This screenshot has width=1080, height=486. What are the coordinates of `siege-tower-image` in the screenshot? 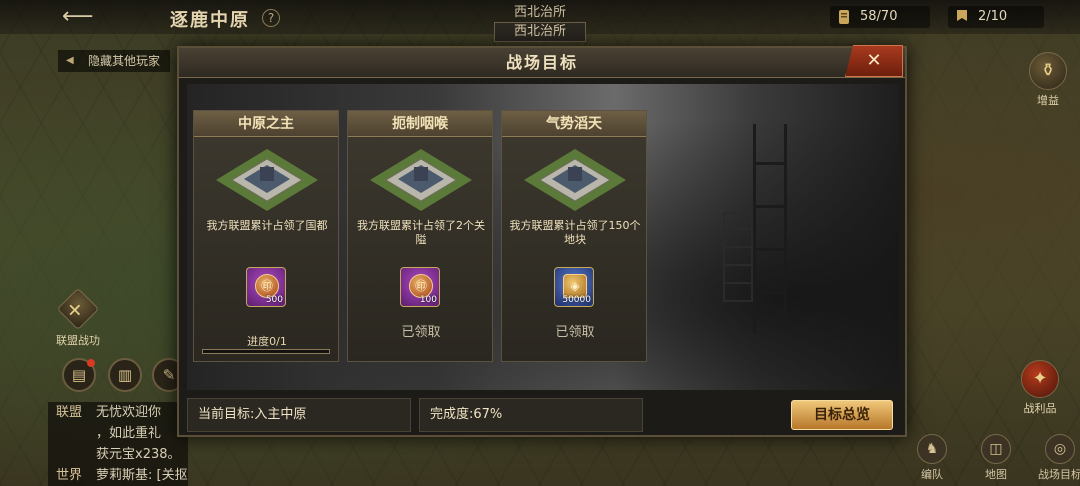 It's located at (770, 229).